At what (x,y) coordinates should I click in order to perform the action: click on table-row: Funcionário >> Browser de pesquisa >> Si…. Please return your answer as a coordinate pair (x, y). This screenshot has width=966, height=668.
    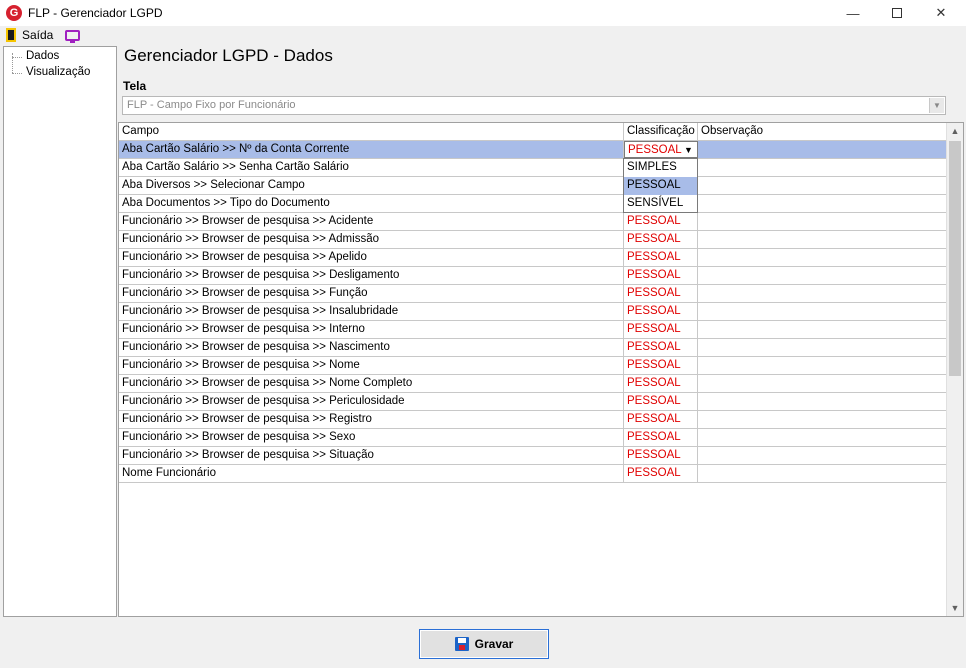
    Looking at the image, I should click on (533, 456).